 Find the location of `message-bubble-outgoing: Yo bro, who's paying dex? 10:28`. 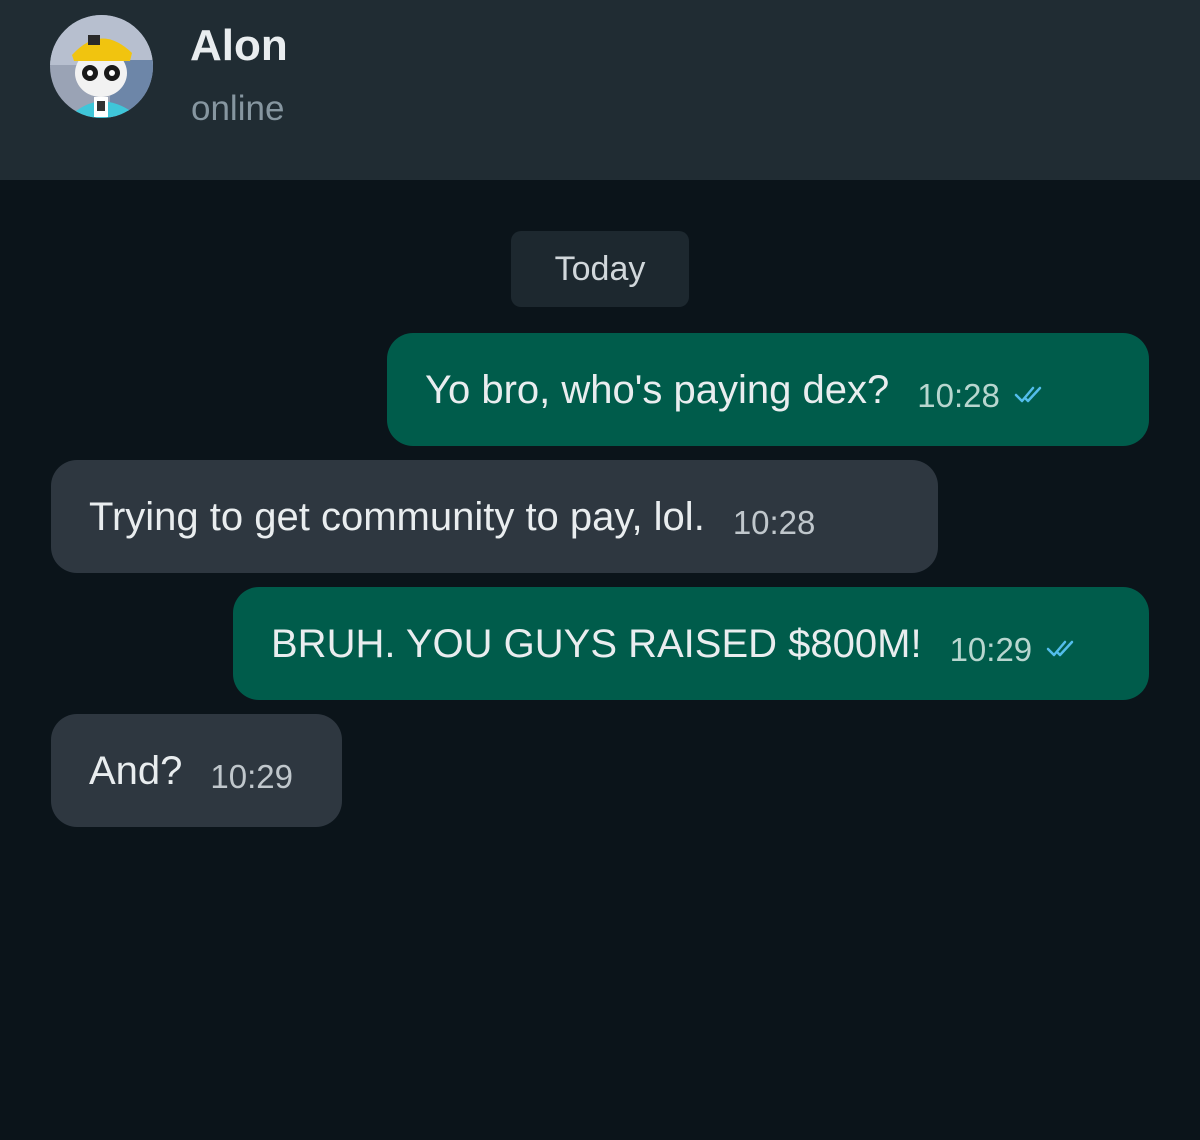

message-bubble-outgoing: Yo bro, who's paying dex? 10:28 is located at coordinates (768, 389).